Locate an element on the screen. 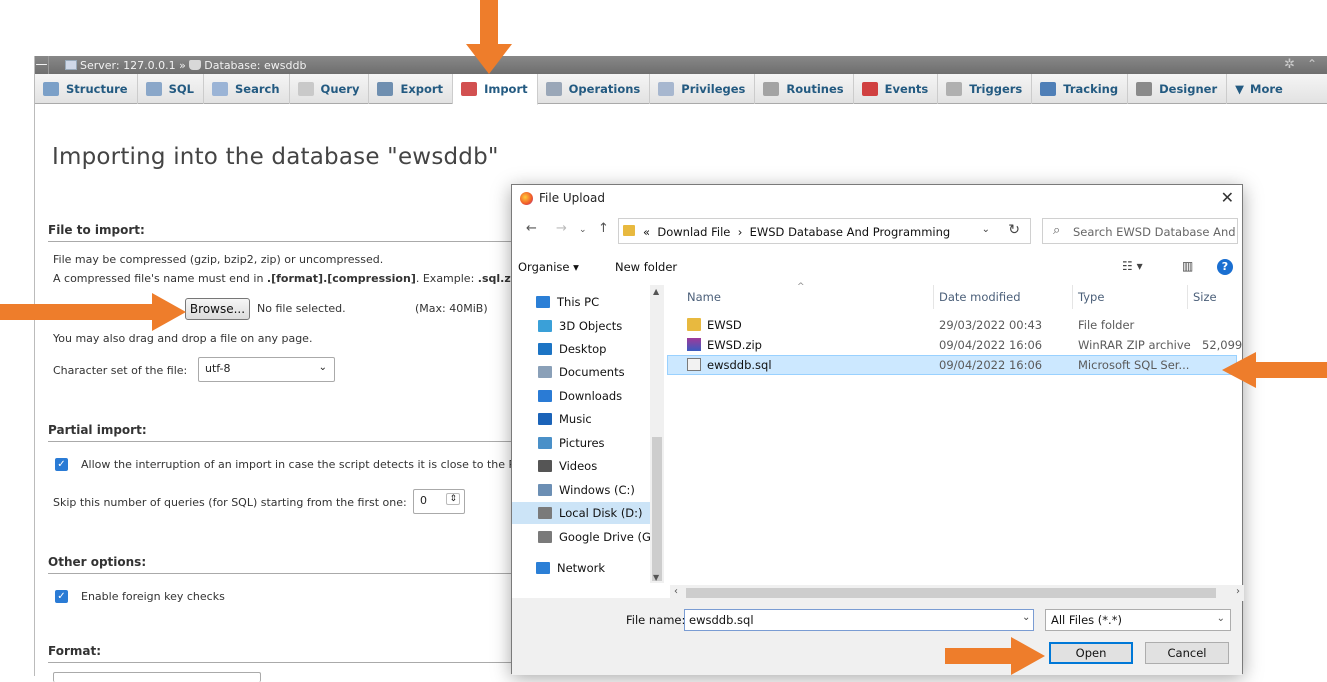  spinner-icon: ⇕ is located at coordinates (453, 499).